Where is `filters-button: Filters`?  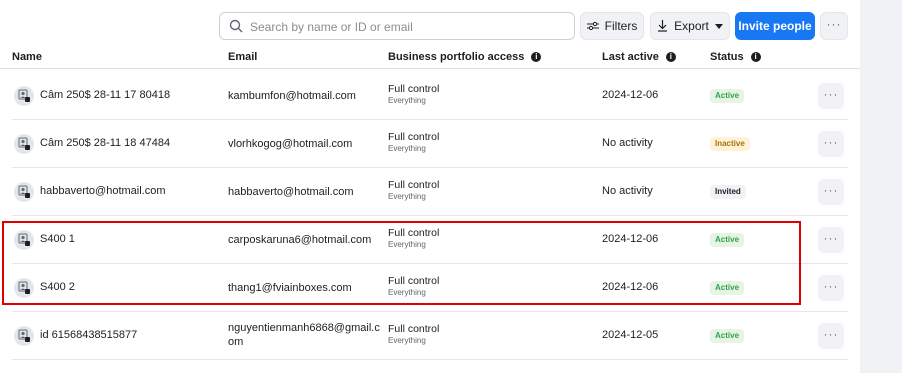 filters-button: Filters is located at coordinates (612, 26).